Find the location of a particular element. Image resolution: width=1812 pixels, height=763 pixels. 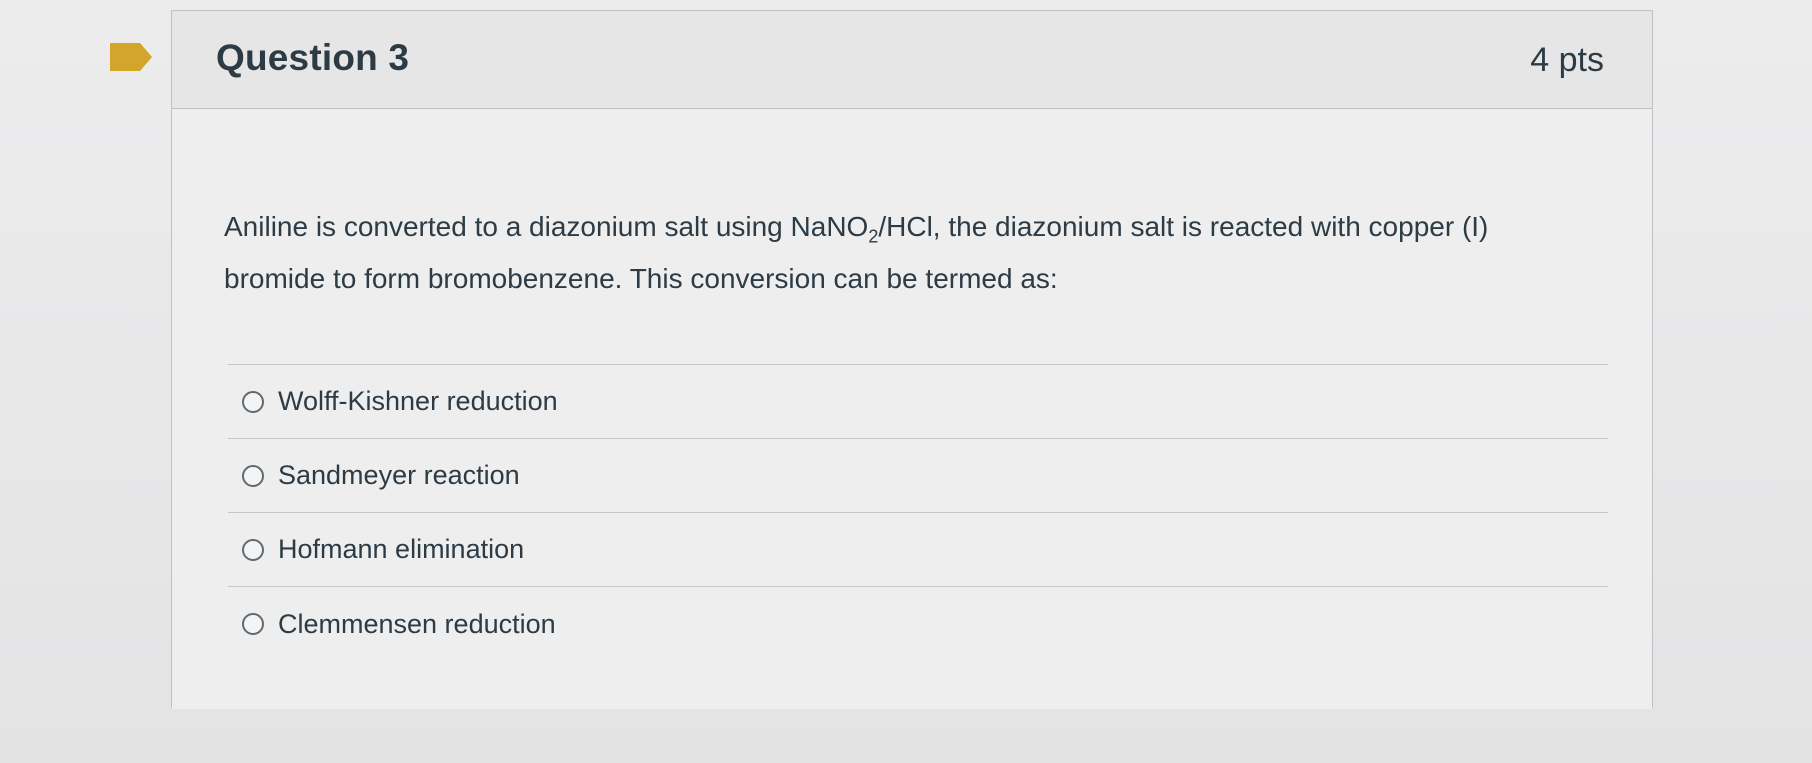

answer-label: Wolff-Kishner reduction is located at coordinates (418, 401).